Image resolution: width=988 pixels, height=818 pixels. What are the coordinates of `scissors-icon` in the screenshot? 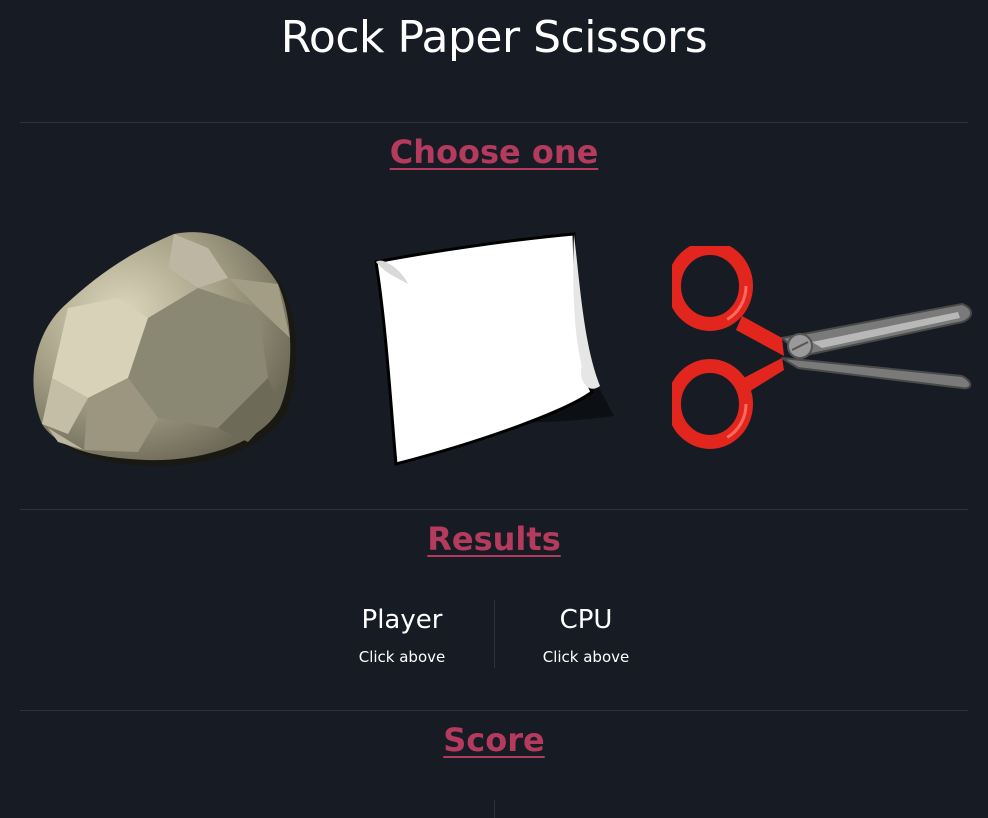 It's located at (822, 347).